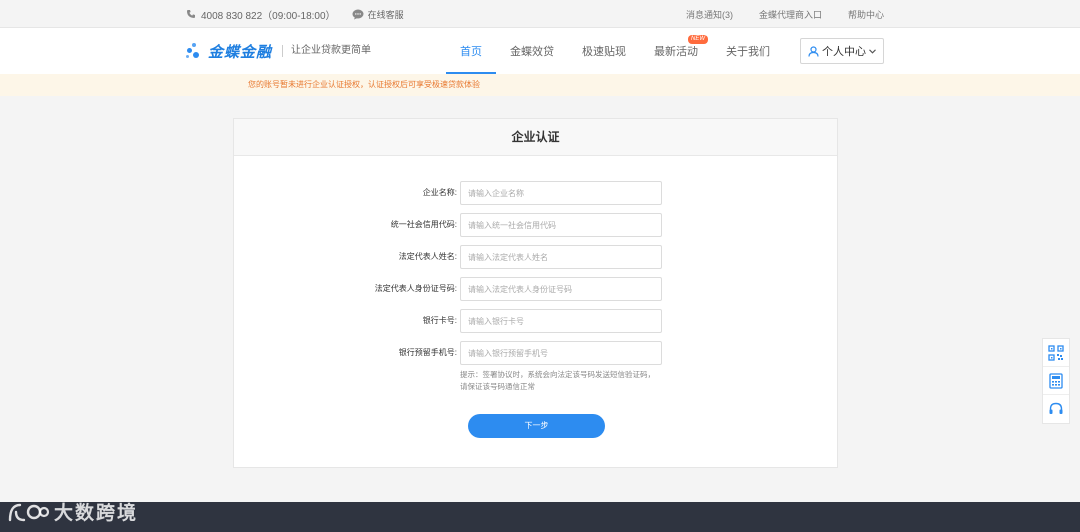 Image resolution: width=1080 pixels, height=532 pixels. What do you see at coordinates (427, 256) in the screenshot?
I see `legal-rep-name-label: 法定代表人姓名:` at bounding box center [427, 256].